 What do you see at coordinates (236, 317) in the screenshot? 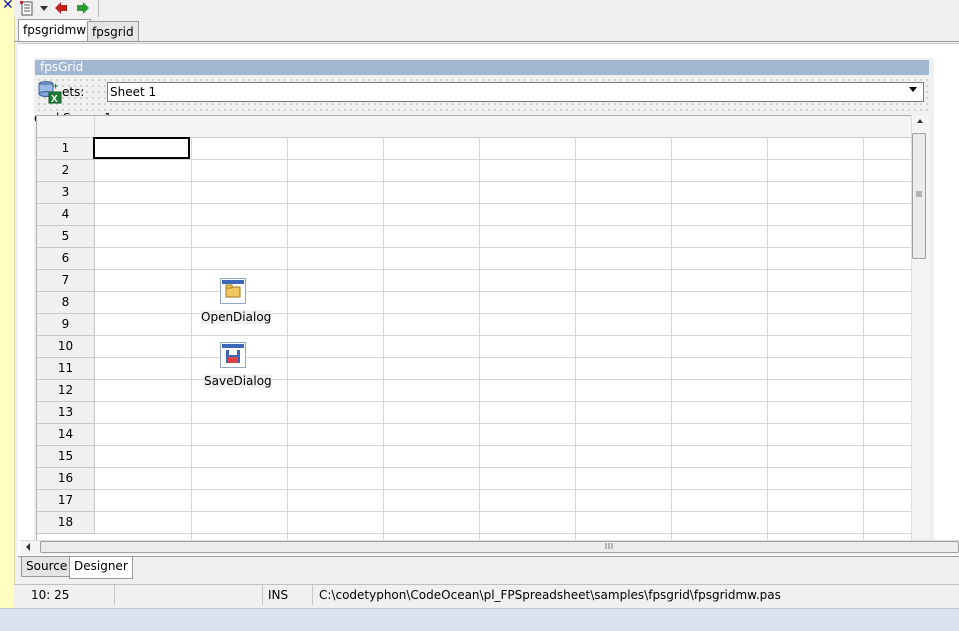
I see `open-dialog-label: OpenDialog` at bounding box center [236, 317].